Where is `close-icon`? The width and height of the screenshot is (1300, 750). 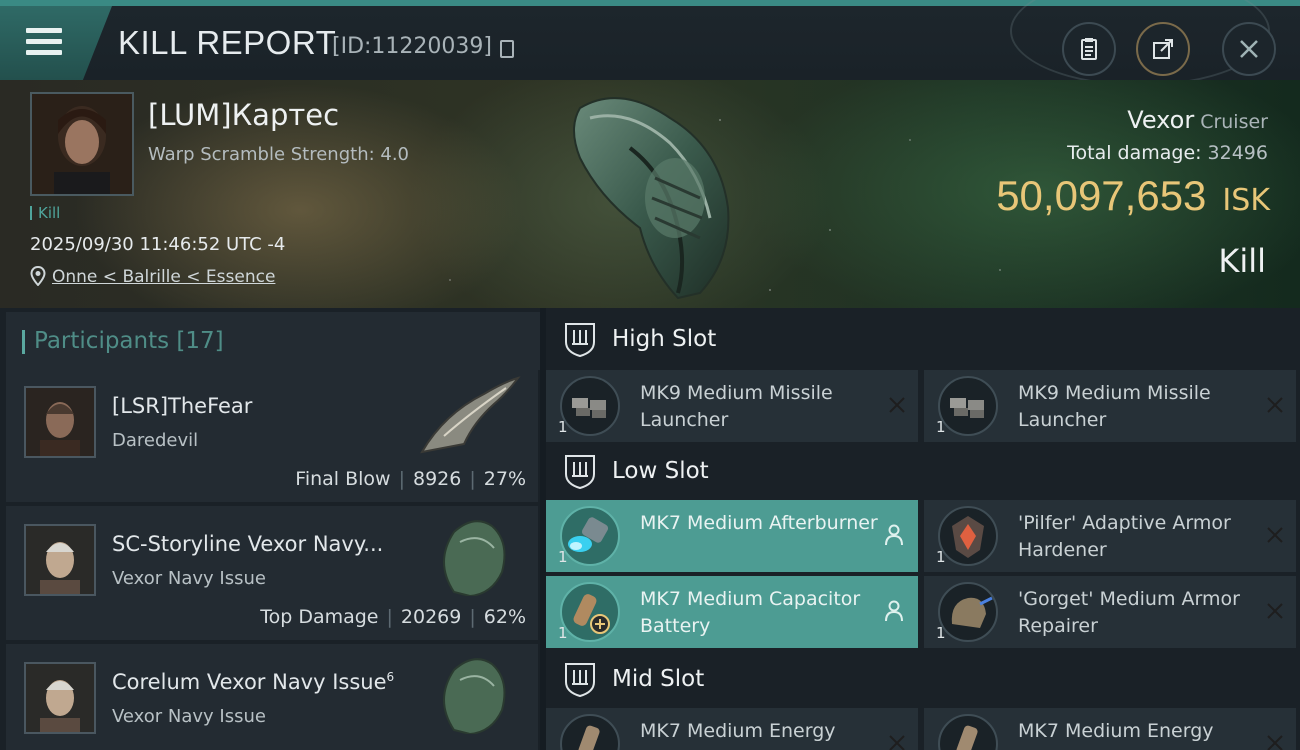 close-icon is located at coordinates (1249, 49).